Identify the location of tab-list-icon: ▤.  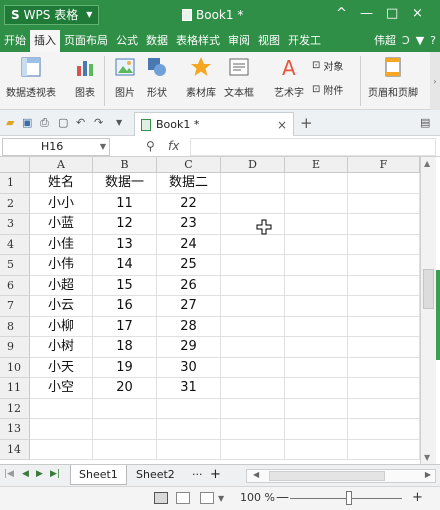
(425, 122).